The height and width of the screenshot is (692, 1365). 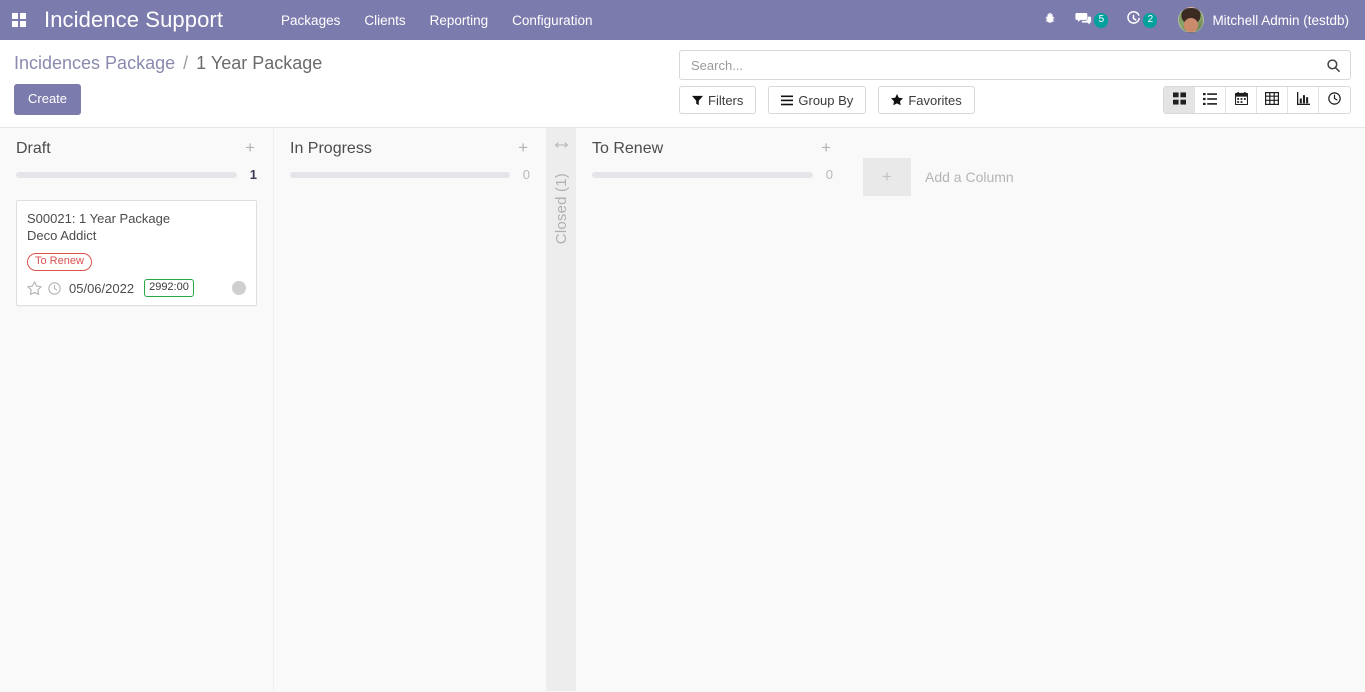 What do you see at coordinates (252, 174) in the screenshot?
I see `kanban-column-count: 1` at bounding box center [252, 174].